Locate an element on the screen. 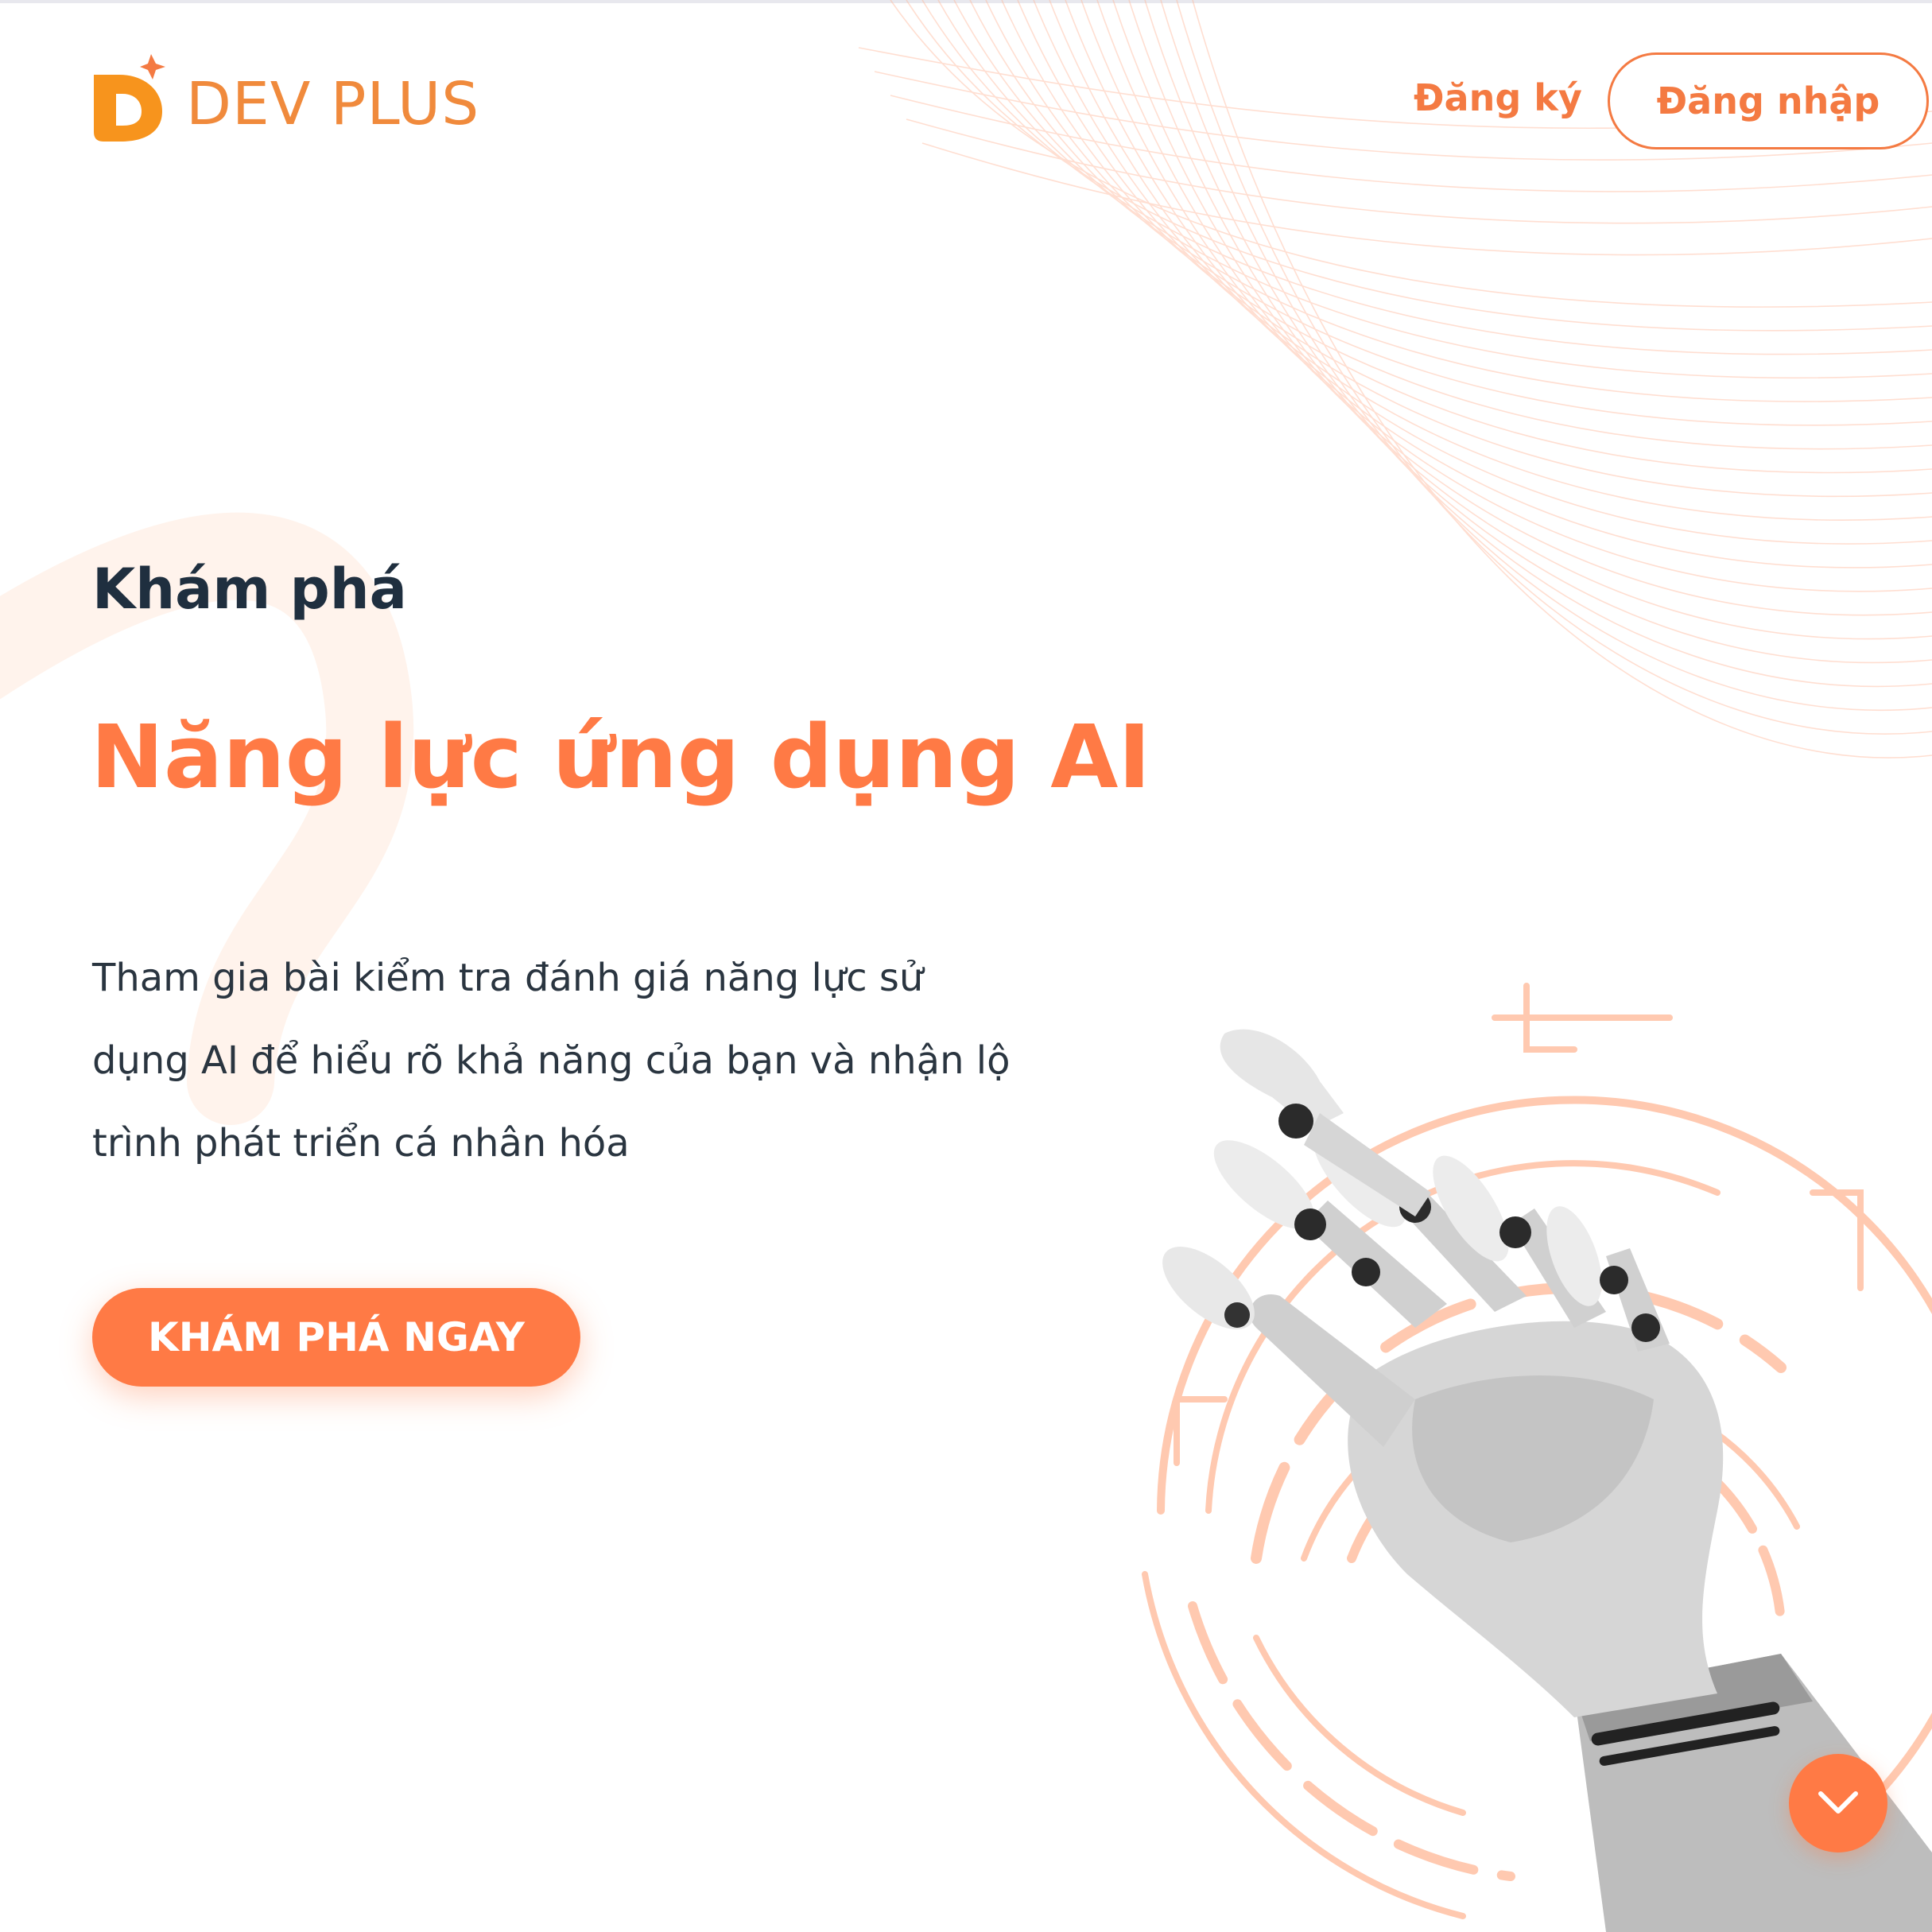  brand-logo: DEV PLUS is located at coordinates (284, 99).